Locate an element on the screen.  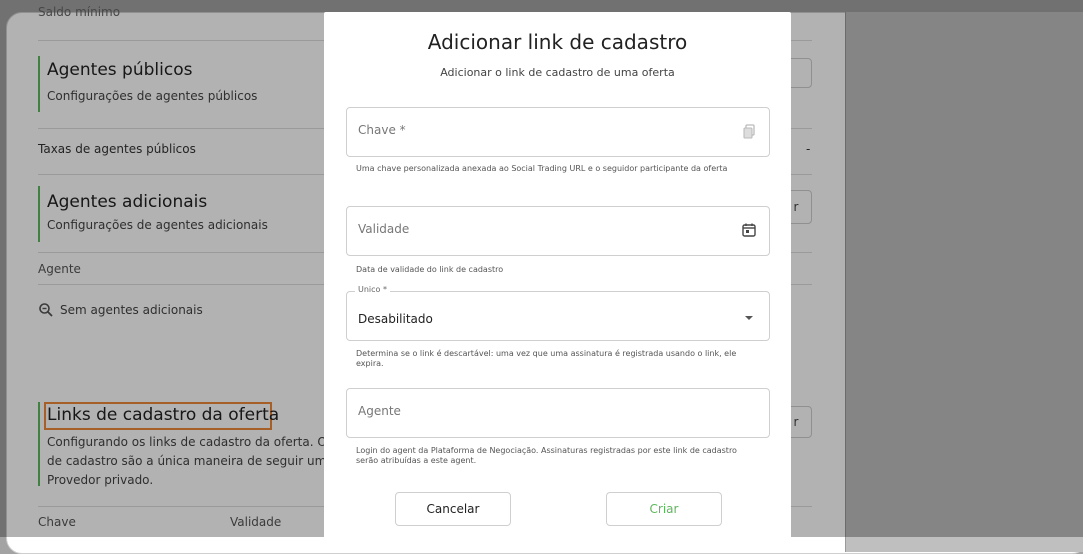
validade-helper: Data de validade do link de cadastro is located at coordinates (430, 269).